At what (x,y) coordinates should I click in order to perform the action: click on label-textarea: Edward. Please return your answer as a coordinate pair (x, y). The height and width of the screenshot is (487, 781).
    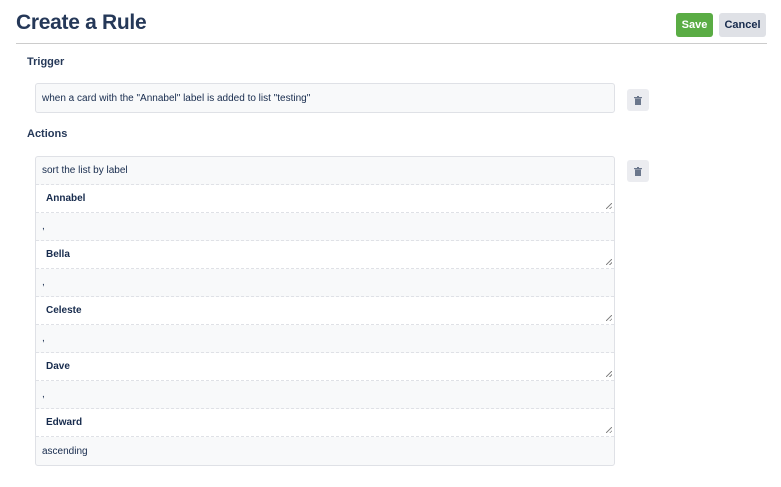
    Looking at the image, I should click on (325, 423).